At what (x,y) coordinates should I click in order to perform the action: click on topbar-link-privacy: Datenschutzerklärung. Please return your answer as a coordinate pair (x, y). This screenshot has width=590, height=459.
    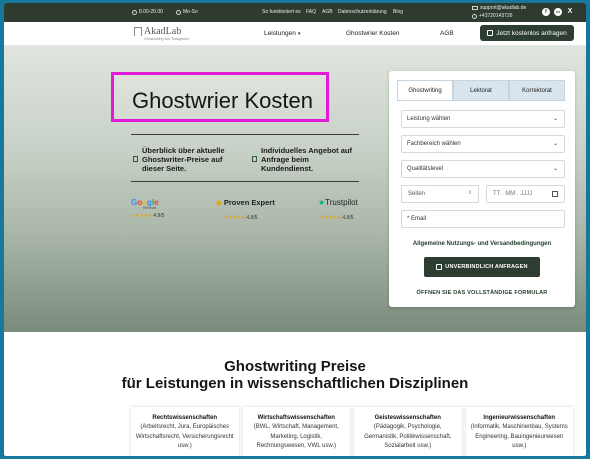
    Looking at the image, I should click on (362, 12).